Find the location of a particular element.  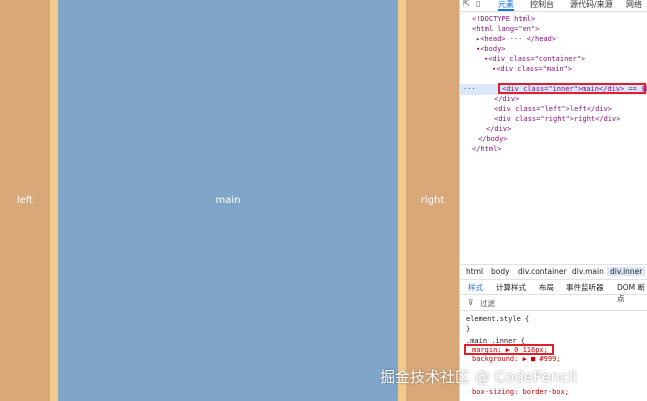

dom-container-open-text: <div class="container"> is located at coordinates (537, 59).